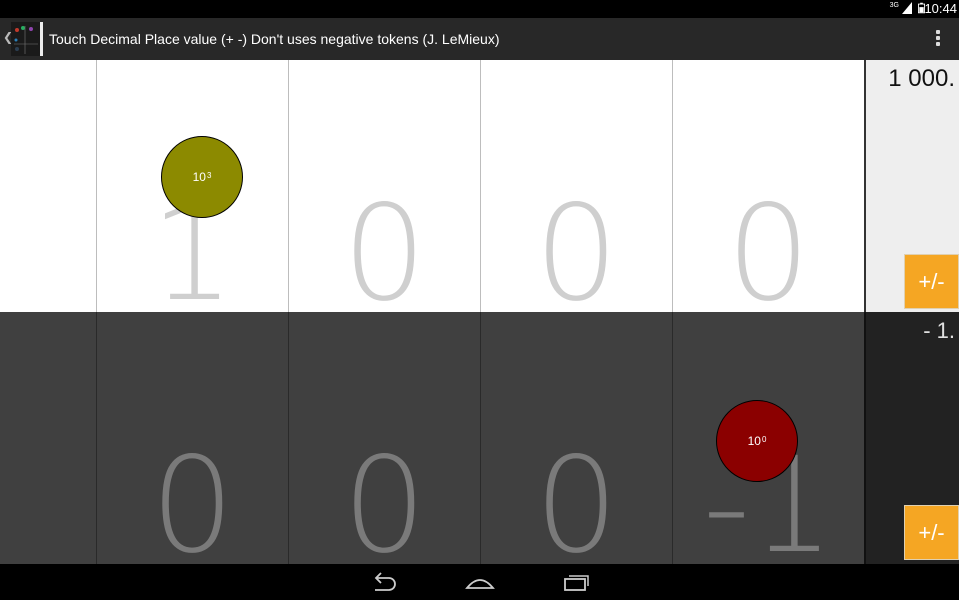  Describe the element at coordinates (931, 532) in the screenshot. I see `negative-sign-toggle-button: +/-` at that location.